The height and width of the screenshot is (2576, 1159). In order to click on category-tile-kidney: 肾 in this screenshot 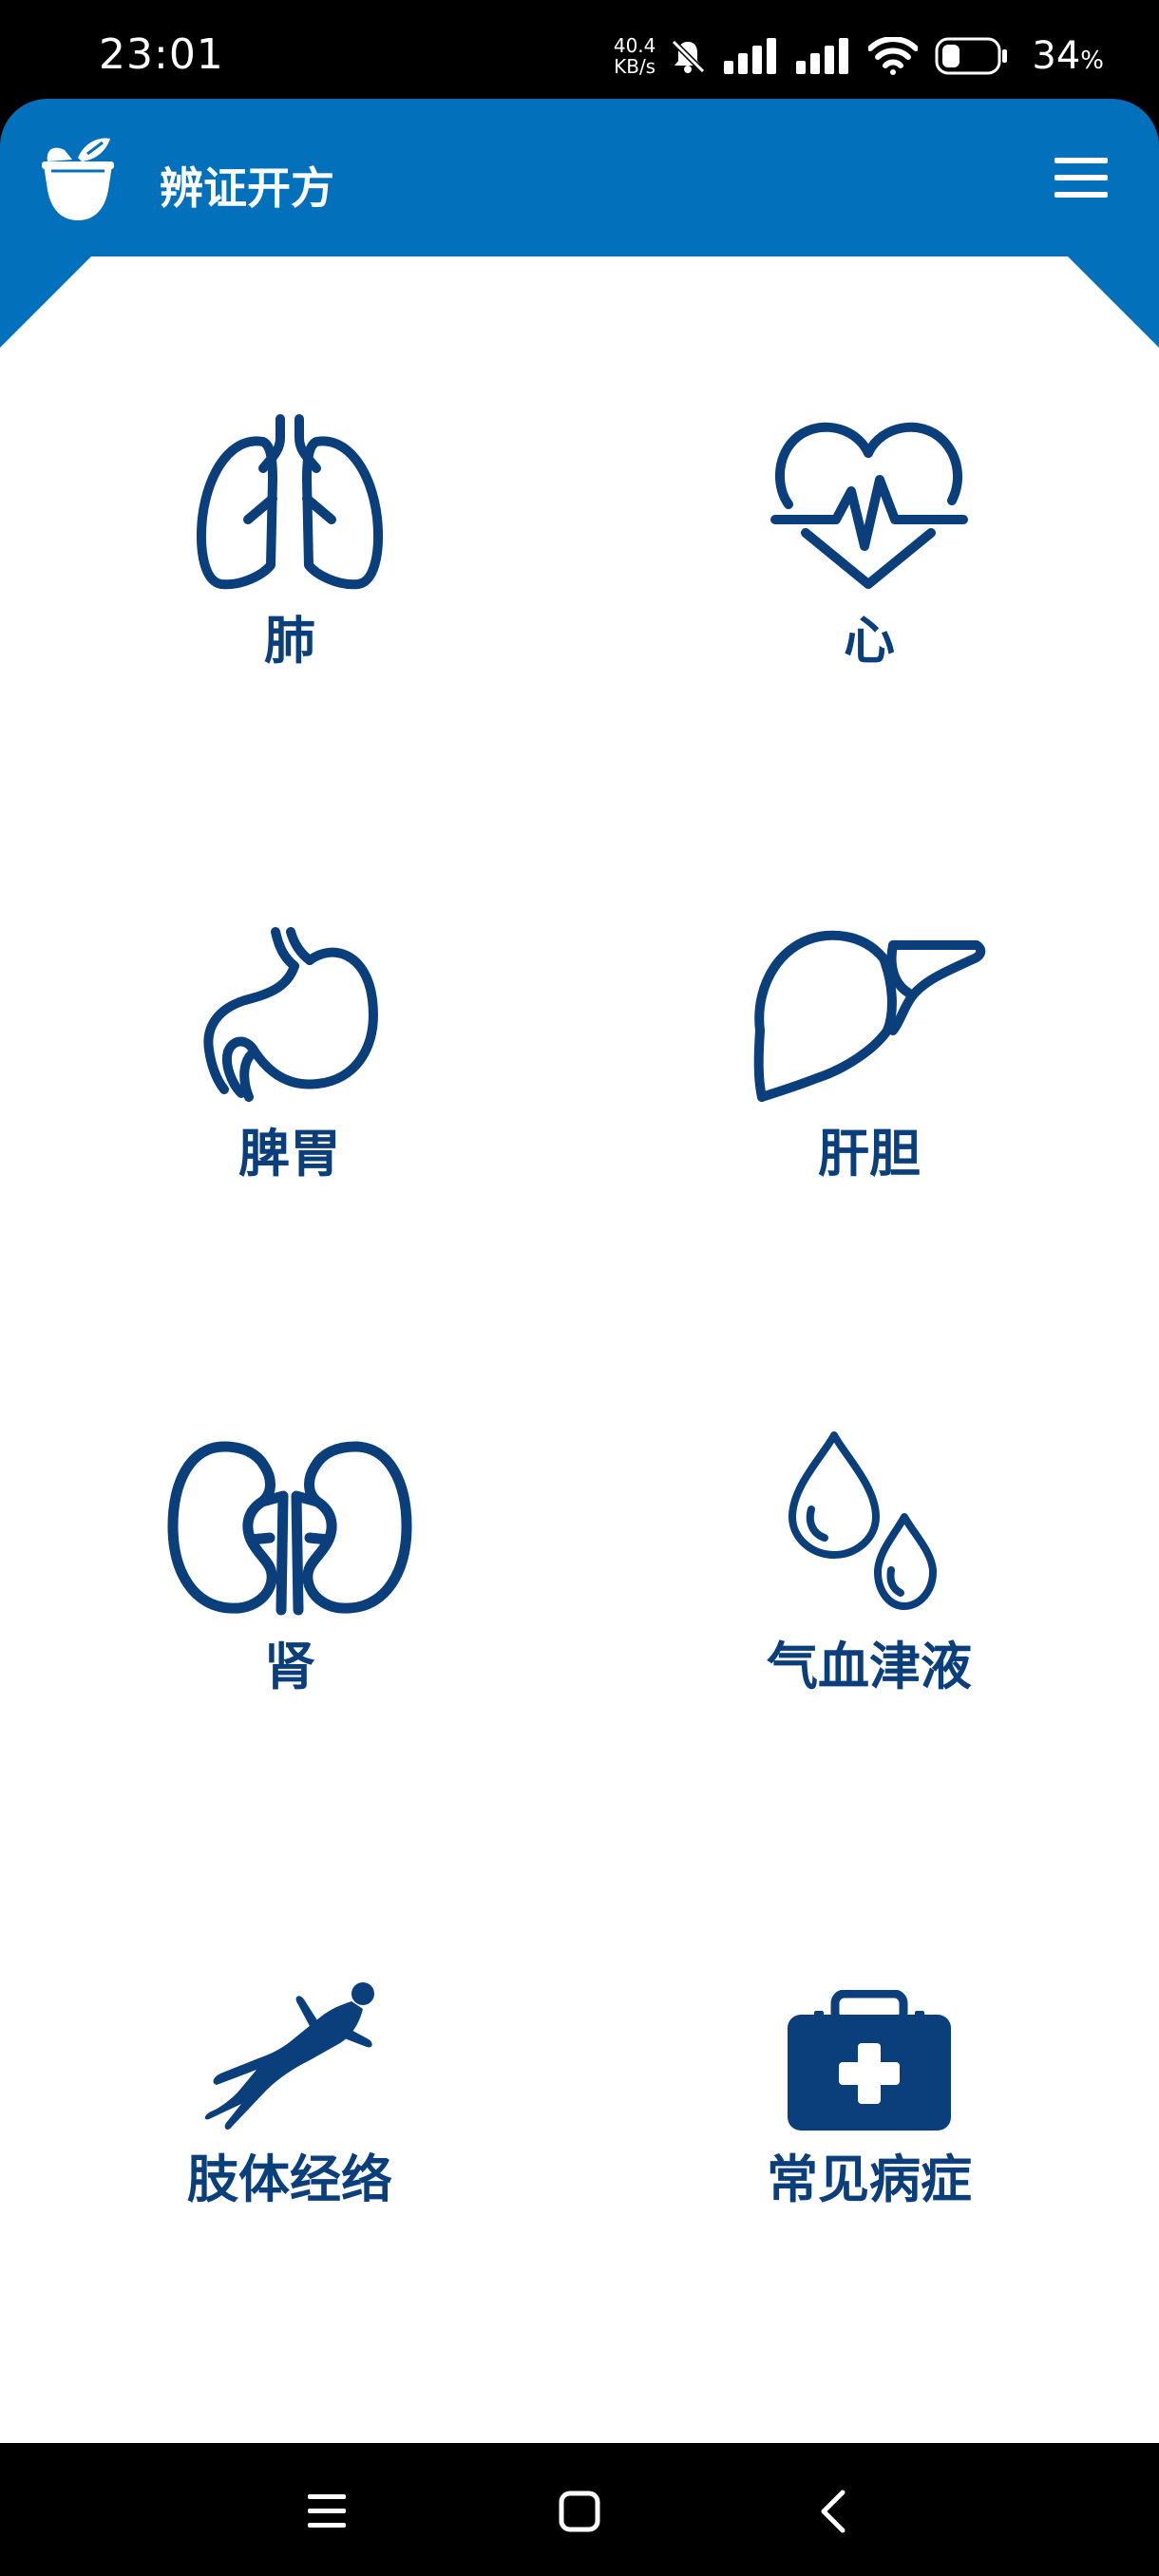, I will do `click(290, 1538)`.